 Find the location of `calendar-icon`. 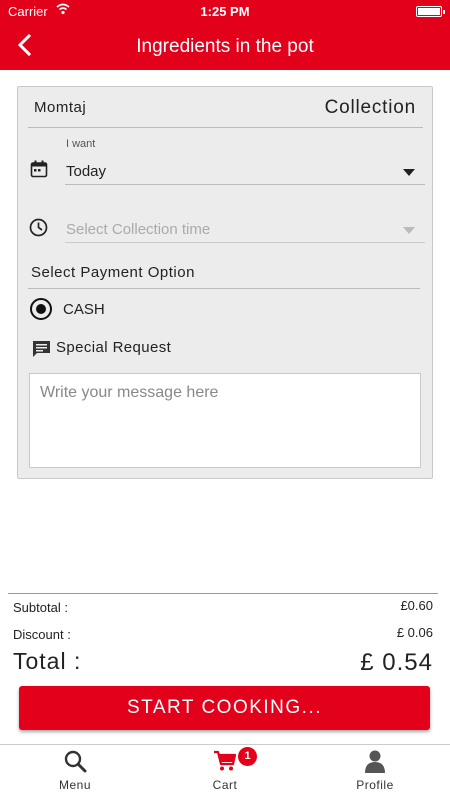

calendar-icon is located at coordinates (39, 169).